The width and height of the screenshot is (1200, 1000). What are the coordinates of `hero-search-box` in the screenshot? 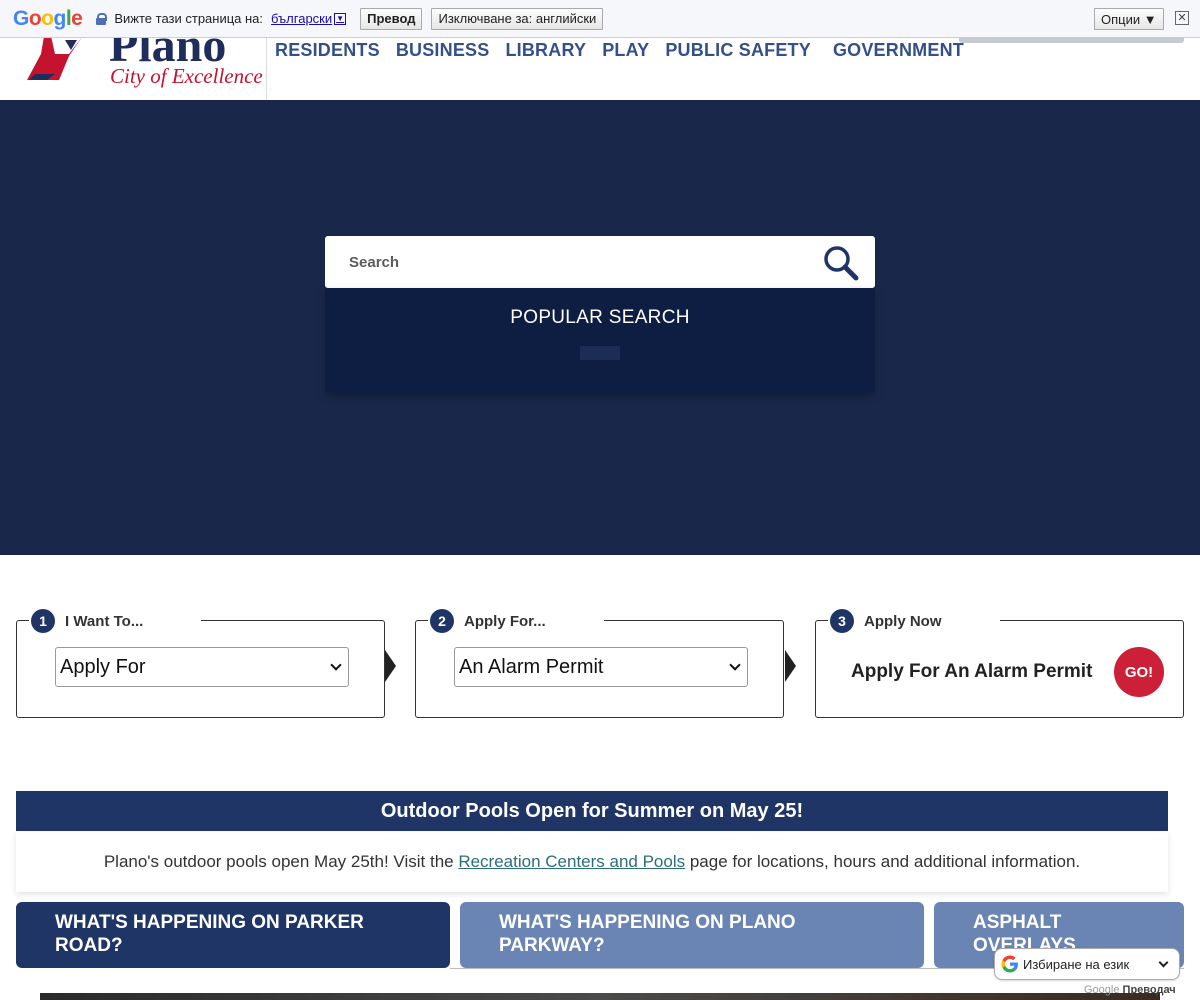 It's located at (600, 262).